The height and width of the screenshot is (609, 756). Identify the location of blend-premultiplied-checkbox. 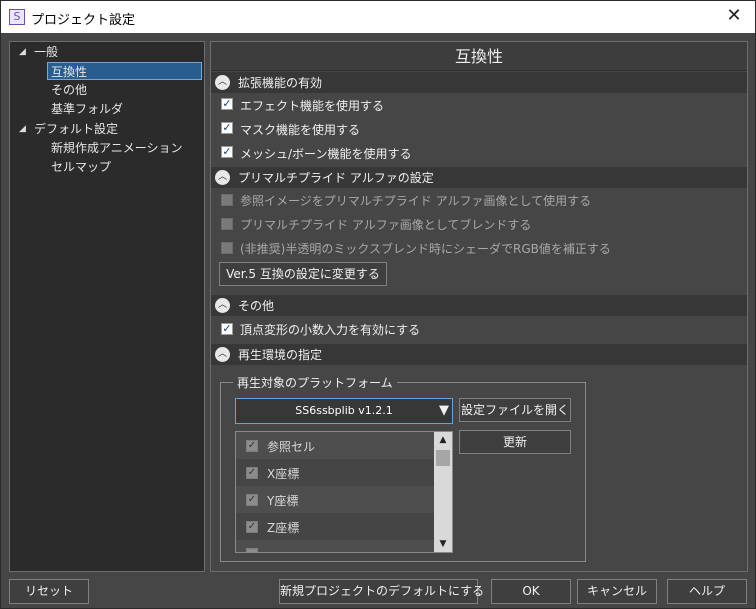
(227, 224).